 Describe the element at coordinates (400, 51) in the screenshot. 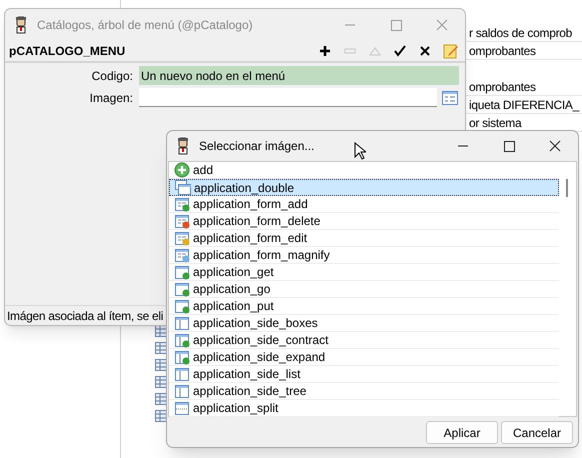

I see `check-icon` at that location.